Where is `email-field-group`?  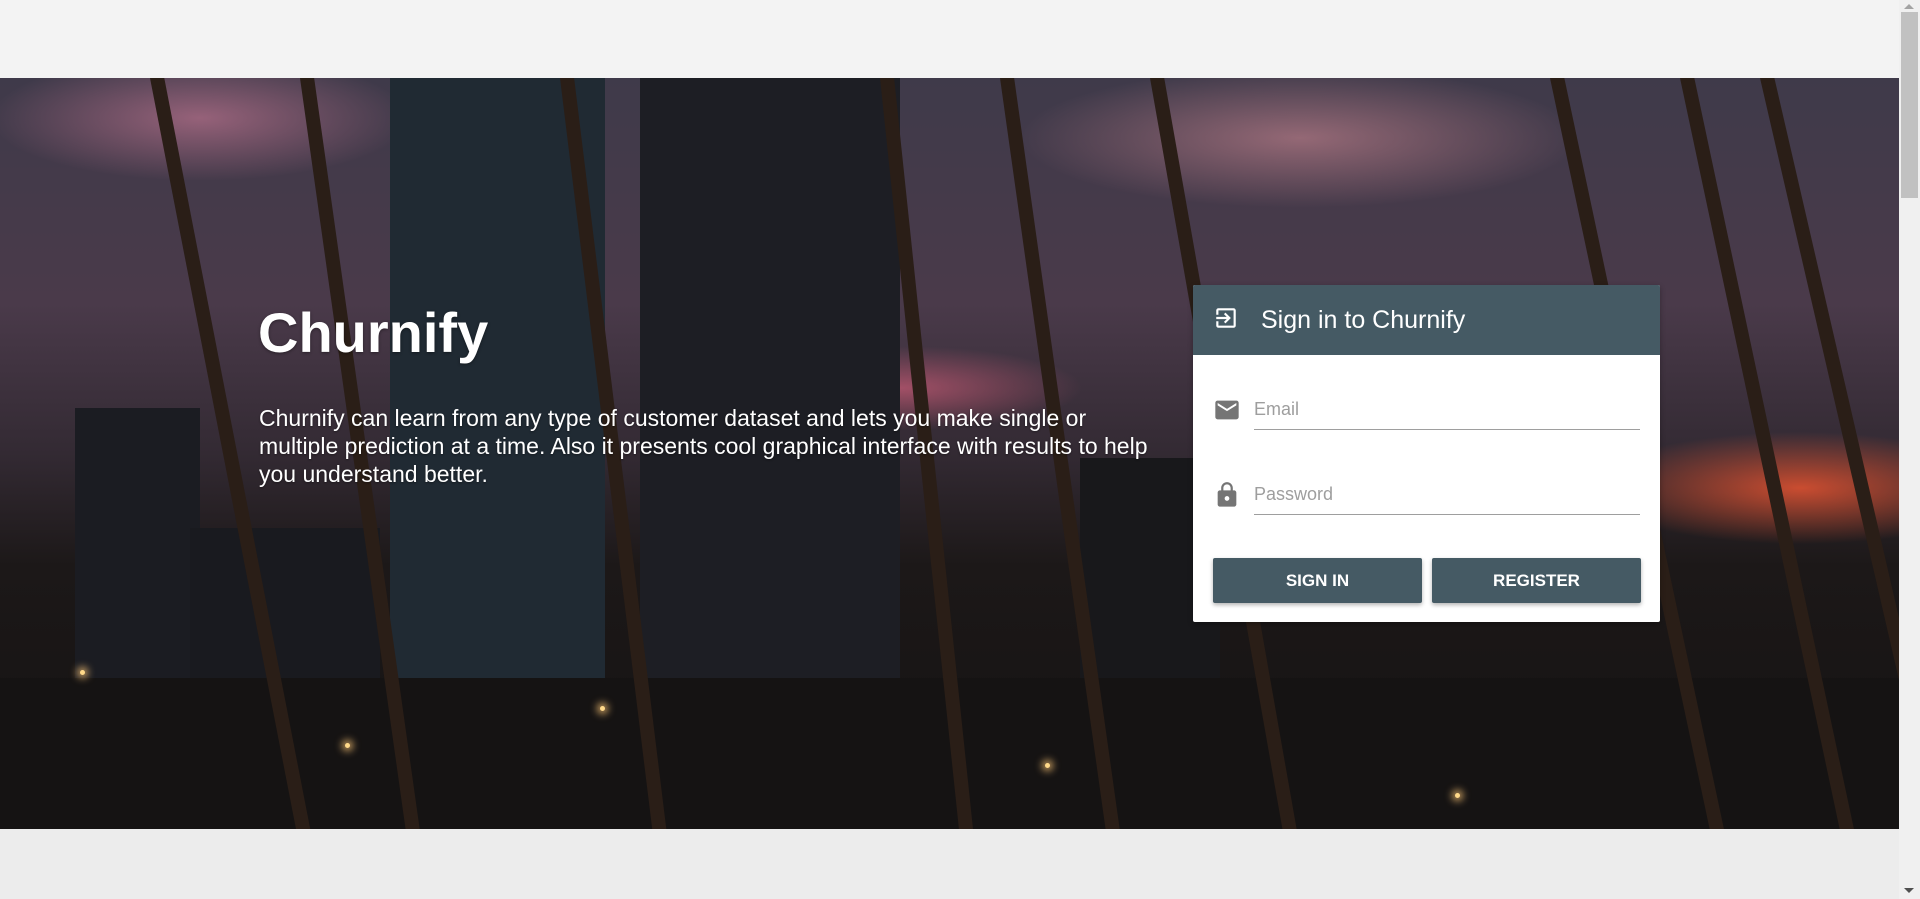 email-field-group is located at coordinates (1426, 410).